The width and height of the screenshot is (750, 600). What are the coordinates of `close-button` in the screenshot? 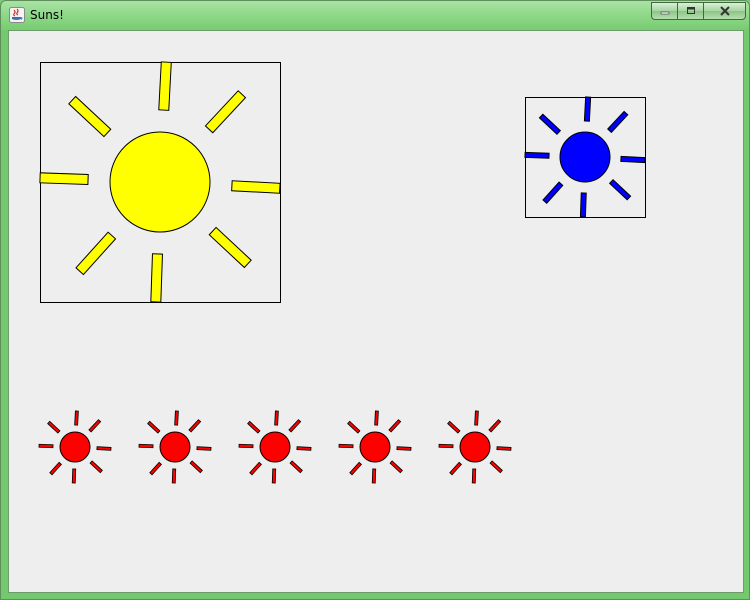 It's located at (724, 11).